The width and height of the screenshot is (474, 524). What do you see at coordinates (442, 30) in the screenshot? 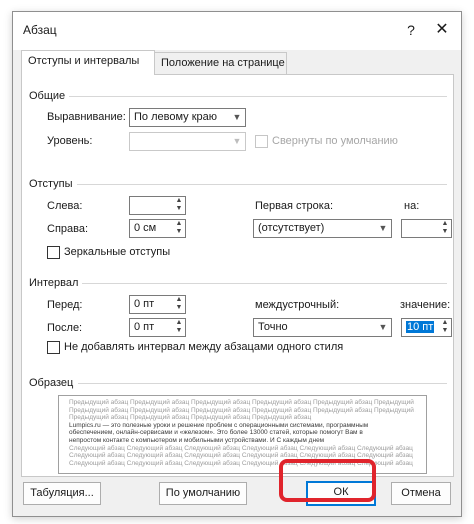
I see `close-icon: ✕` at bounding box center [442, 30].